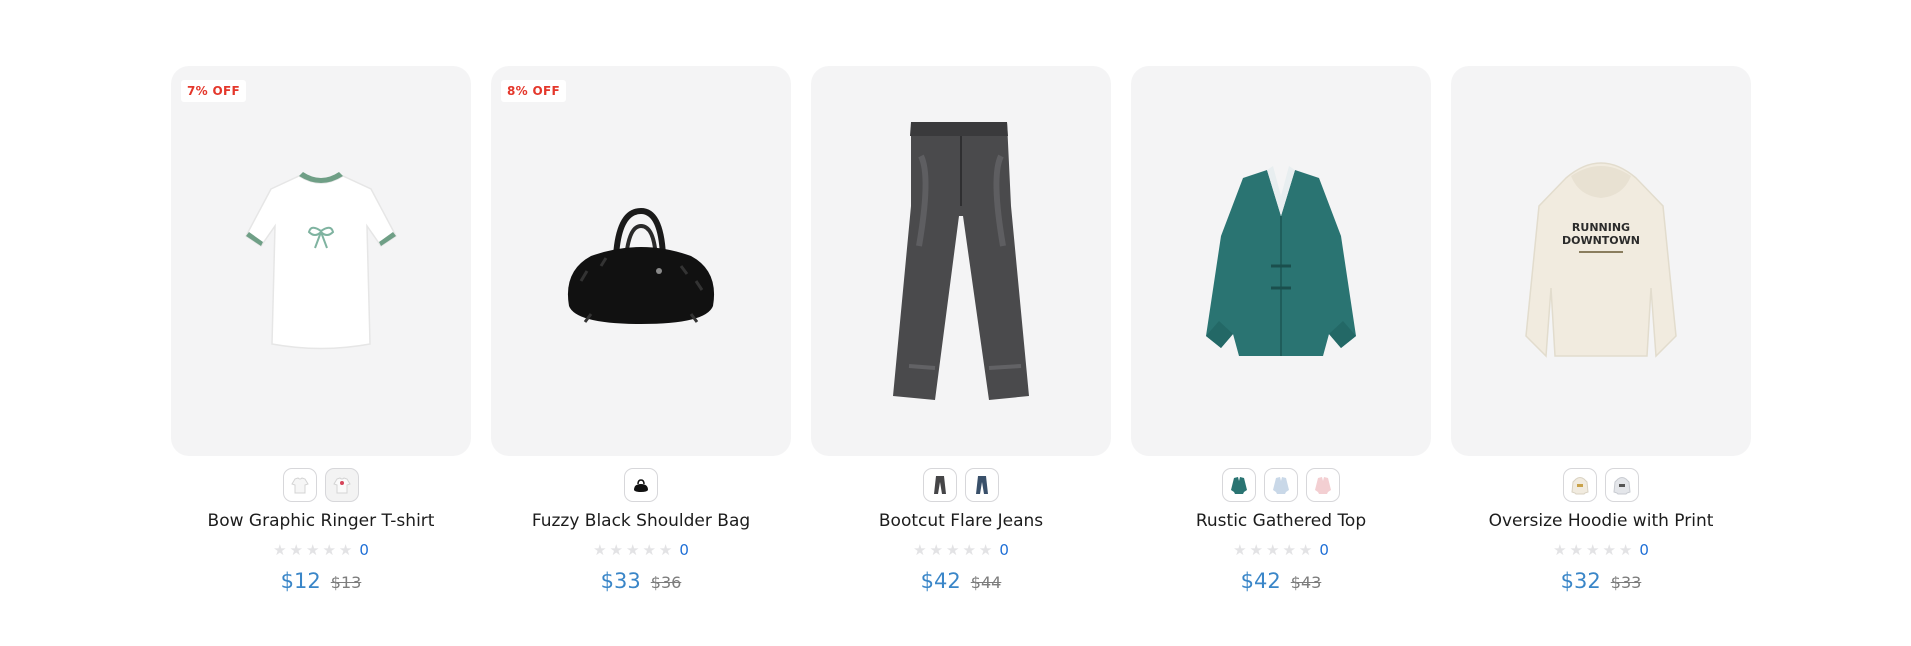  I want to click on product-title: Bow Graphic Ringer T-shirt, so click(321, 521).